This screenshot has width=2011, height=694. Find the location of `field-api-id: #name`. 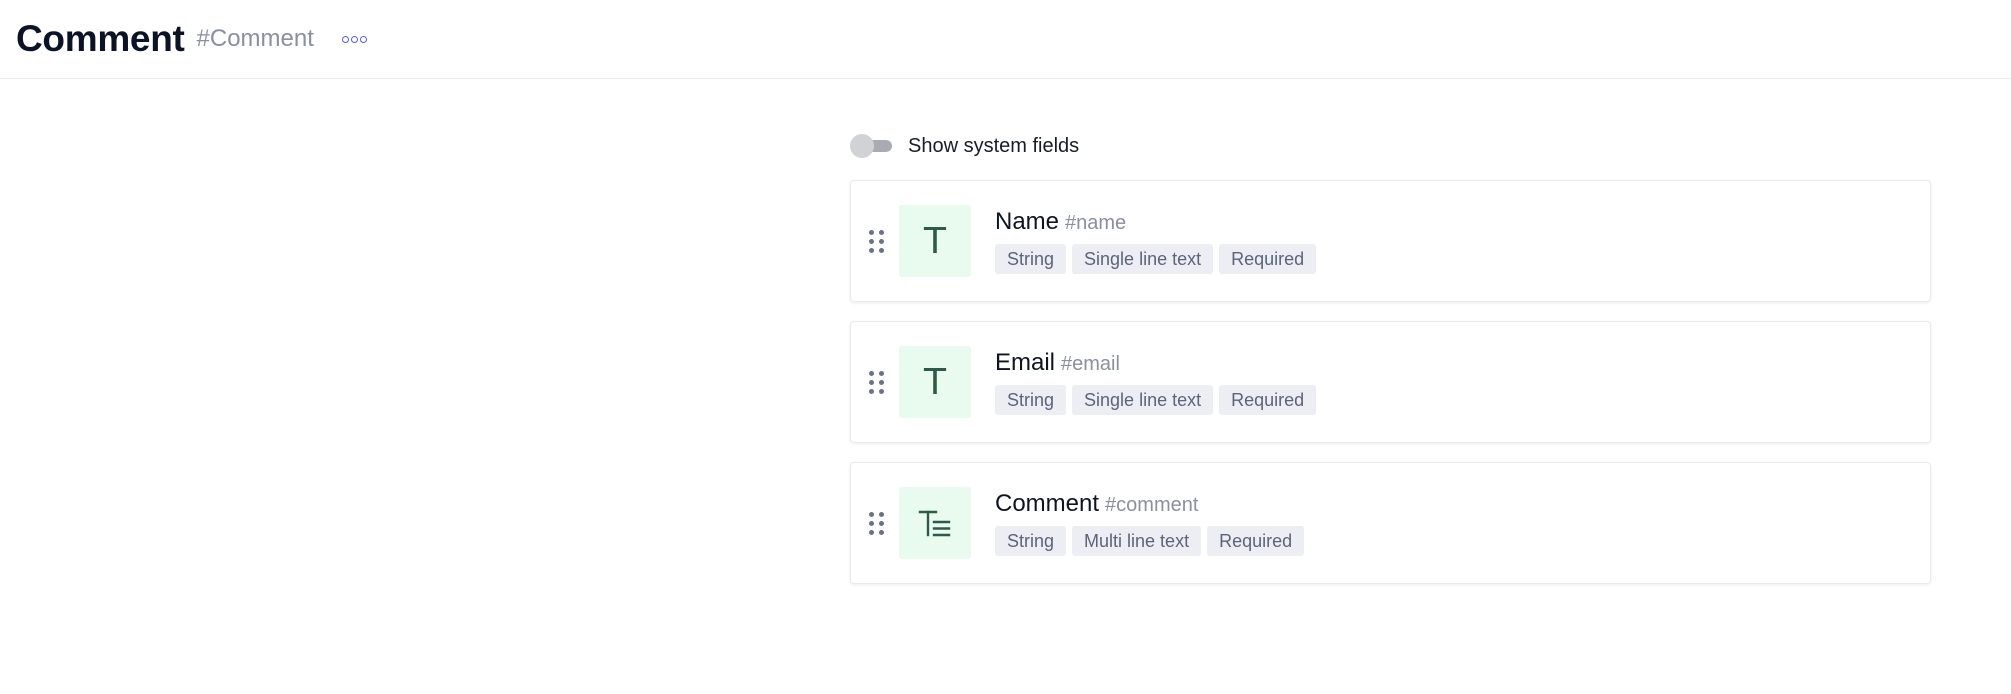

field-api-id: #name is located at coordinates (1096, 223).